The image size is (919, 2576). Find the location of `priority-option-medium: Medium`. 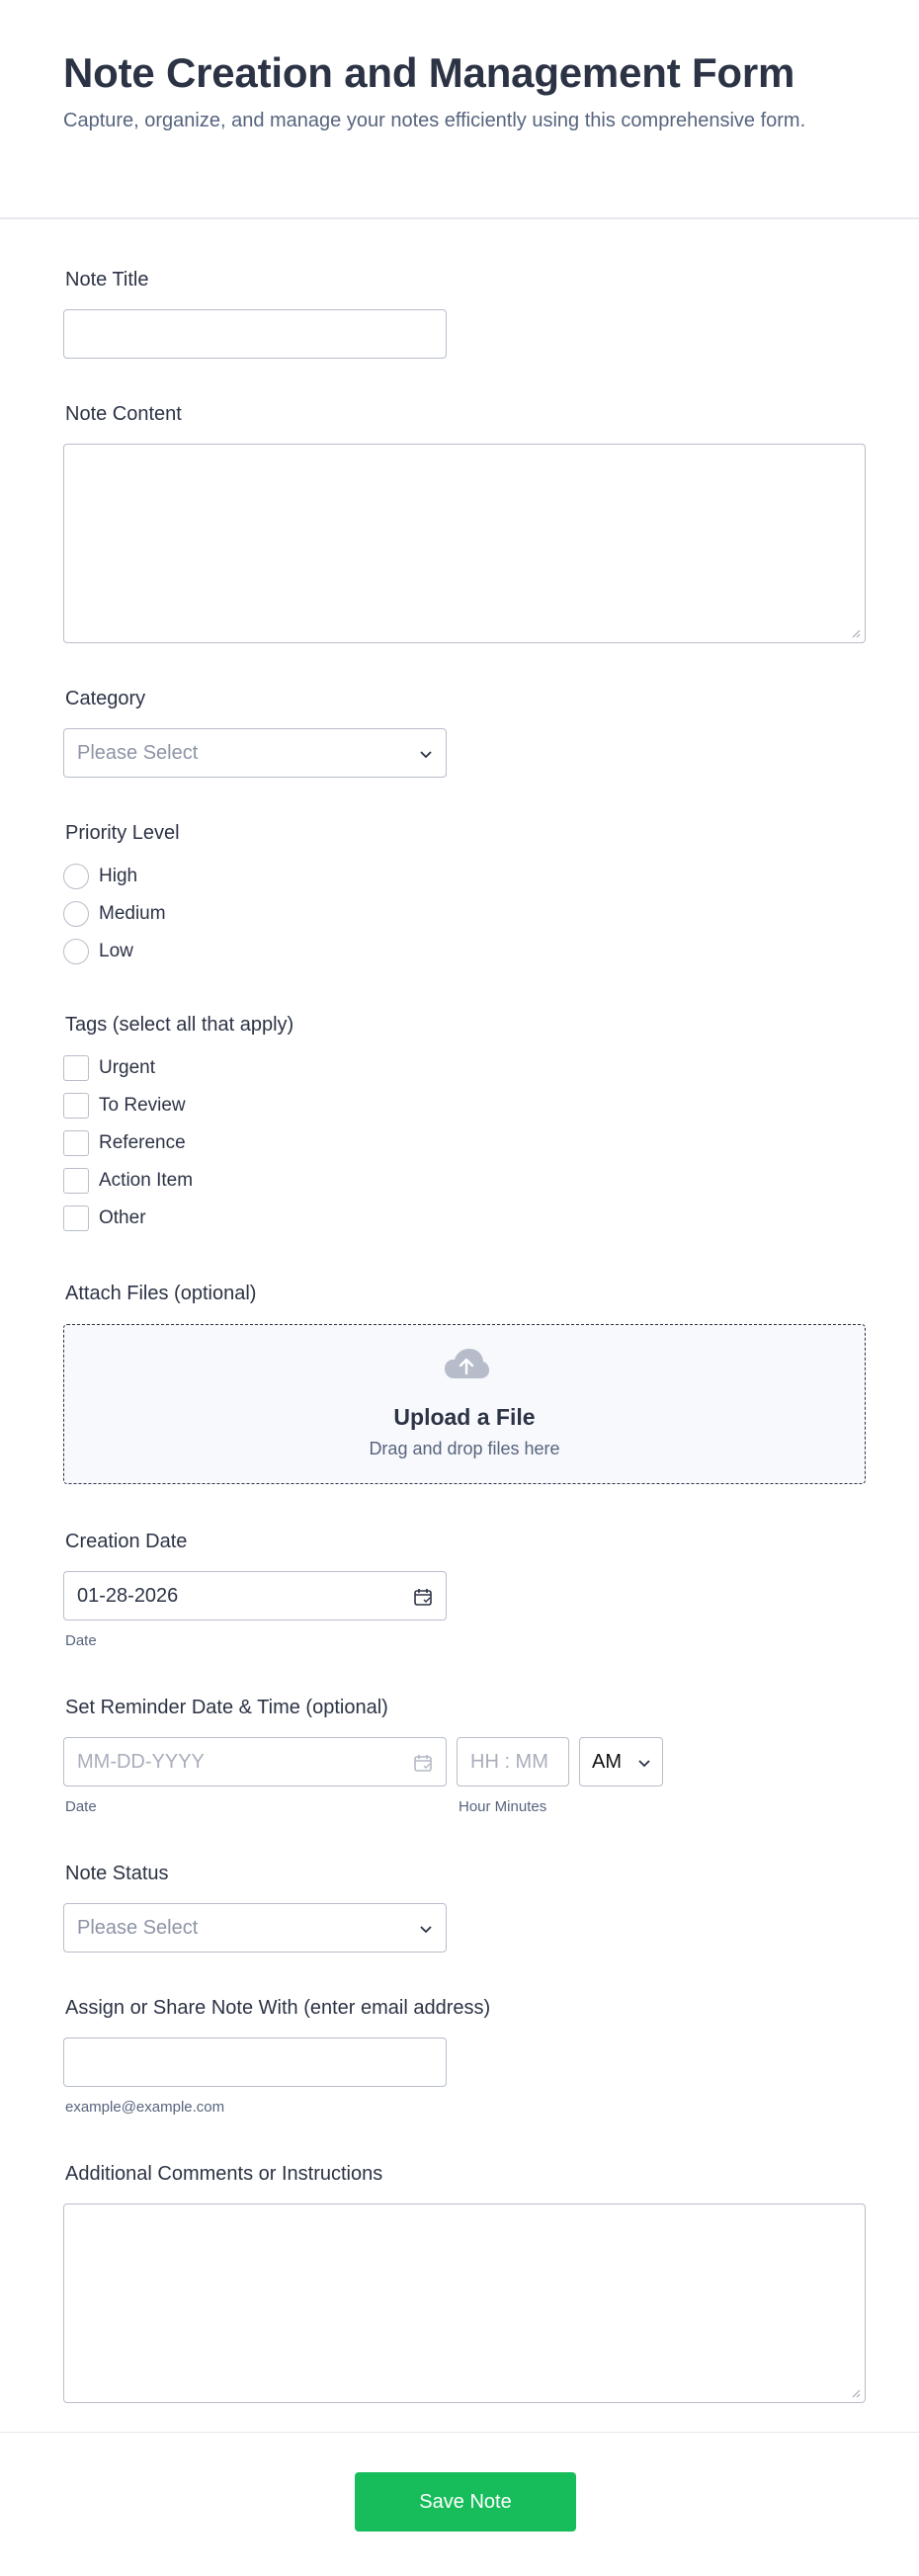

priority-option-medium: Medium is located at coordinates (114, 914).